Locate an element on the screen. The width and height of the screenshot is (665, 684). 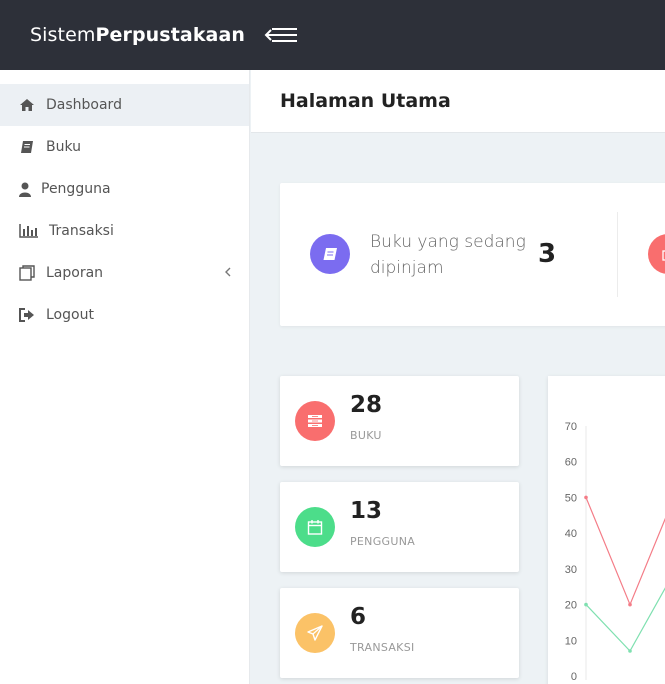
sidebar-item-label: Logout is located at coordinates (70, 315).